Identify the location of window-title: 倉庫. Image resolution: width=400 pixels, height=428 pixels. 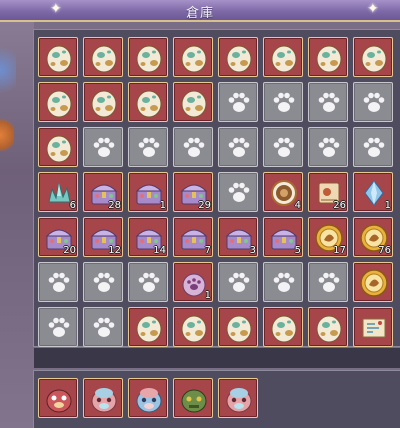
(199, 13).